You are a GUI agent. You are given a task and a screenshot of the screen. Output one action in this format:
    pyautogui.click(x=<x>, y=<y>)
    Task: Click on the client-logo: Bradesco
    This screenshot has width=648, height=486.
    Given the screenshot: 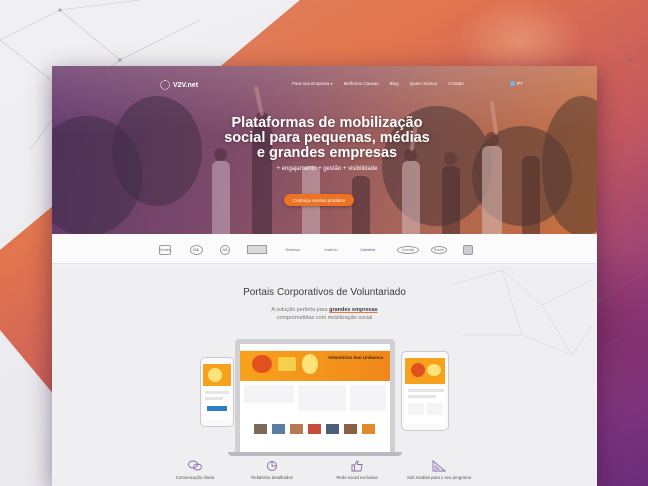 What is the action you would take?
    pyautogui.click(x=293, y=249)
    